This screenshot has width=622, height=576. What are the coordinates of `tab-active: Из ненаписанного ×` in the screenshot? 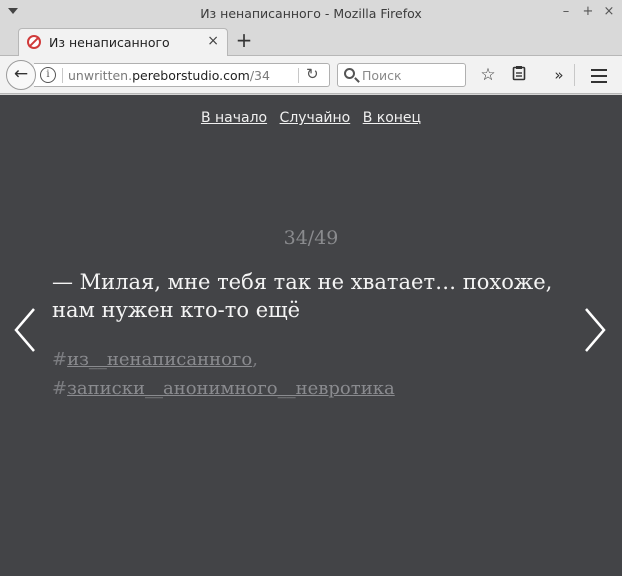 It's located at (123, 42).